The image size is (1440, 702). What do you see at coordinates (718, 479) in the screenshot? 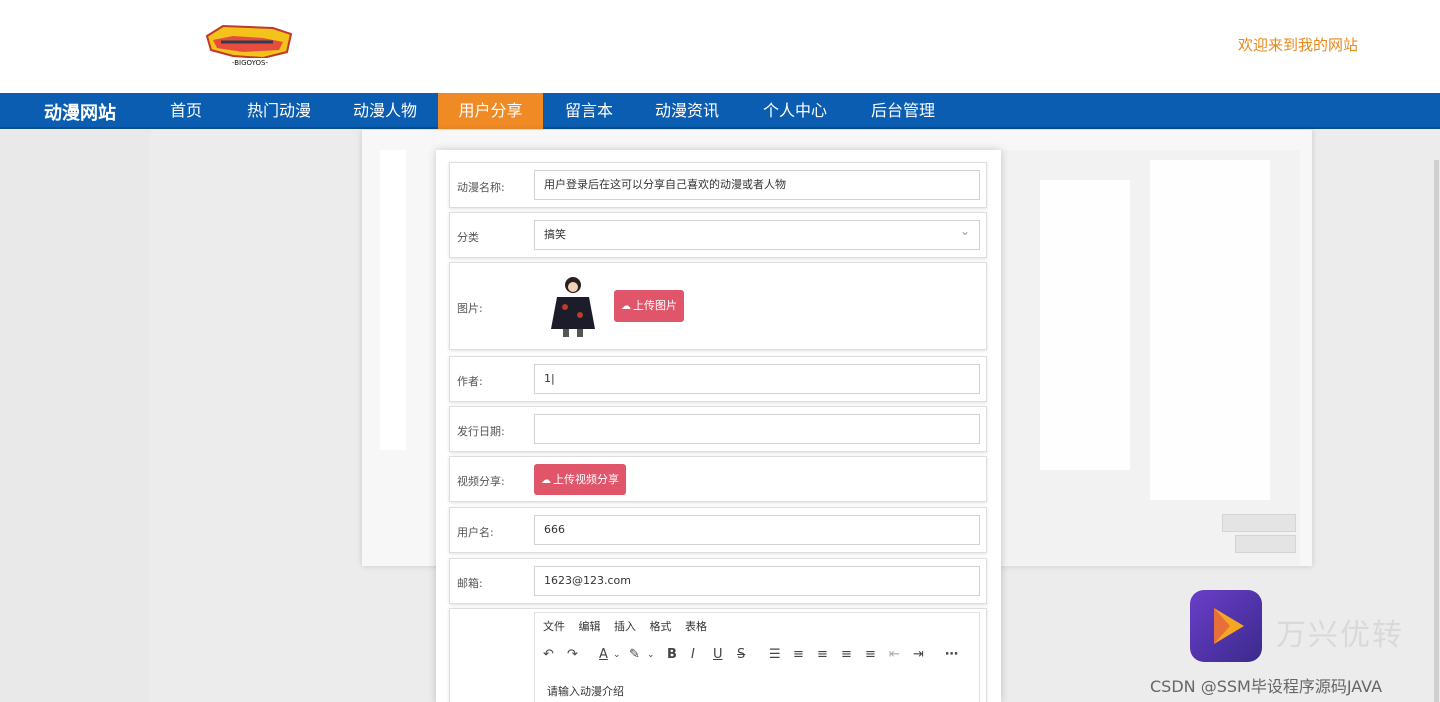
I see `form-row-video: 视频分享: ☁ 上传视频分享` at bounding box center [718, 479].